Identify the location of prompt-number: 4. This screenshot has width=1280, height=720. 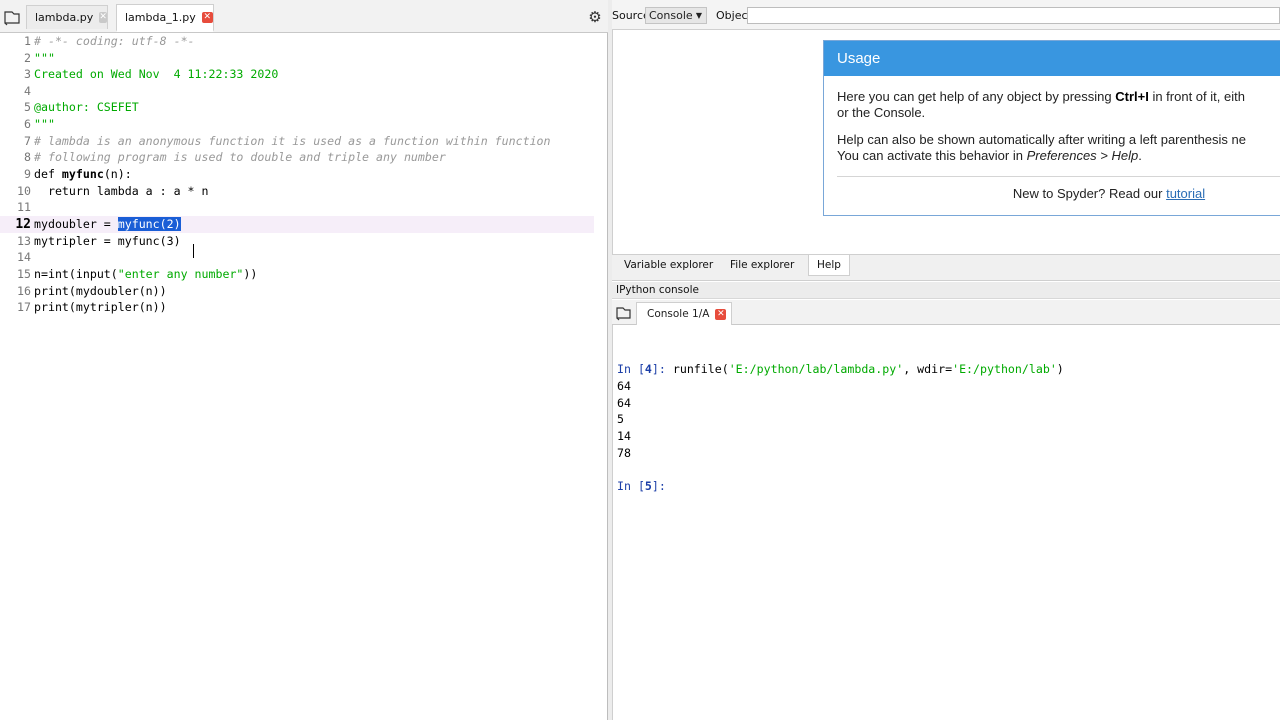
(648, 369).